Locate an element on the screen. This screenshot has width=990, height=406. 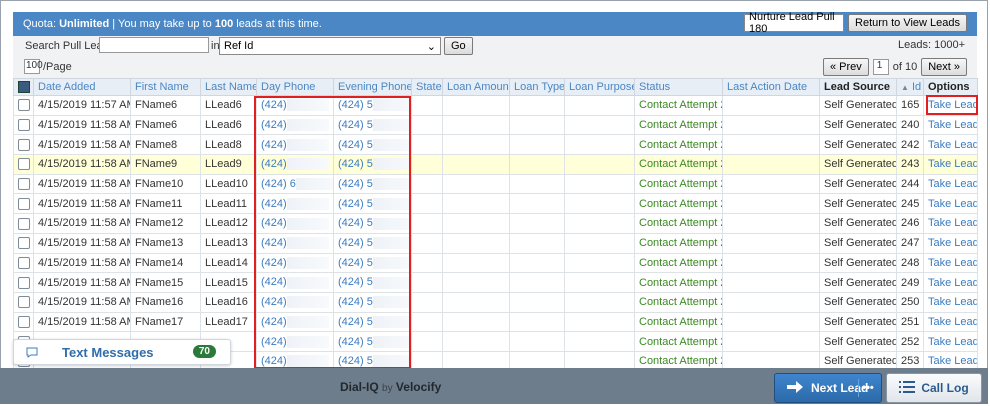
text-messages-panel: Text Messages 70 is located at coordinates (122, 352).